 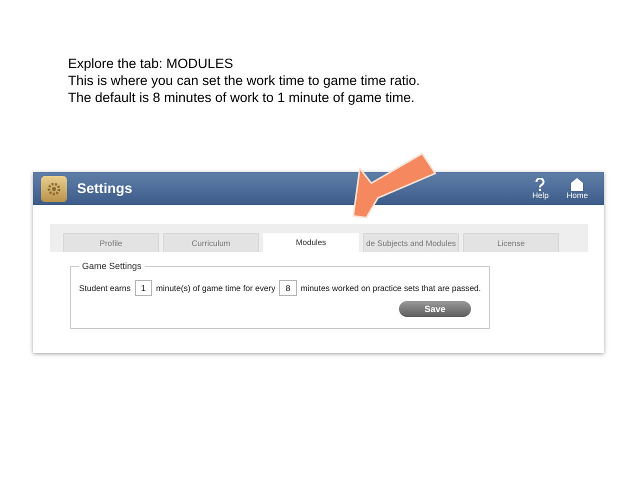 What do you see at coordinates (540, 184) in the screenshot?
I see `help-icon` at bounding box center [540, 184].